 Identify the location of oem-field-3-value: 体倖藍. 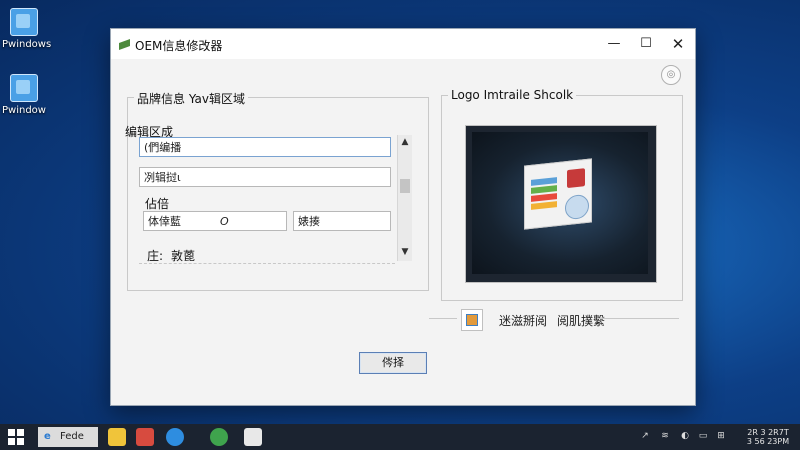
(164, 221).